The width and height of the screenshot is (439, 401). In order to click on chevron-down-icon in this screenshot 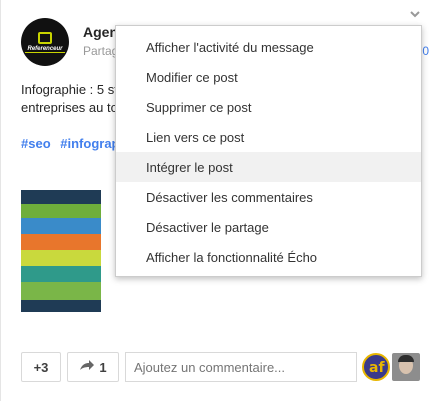, I will do `click(415, 14)`.